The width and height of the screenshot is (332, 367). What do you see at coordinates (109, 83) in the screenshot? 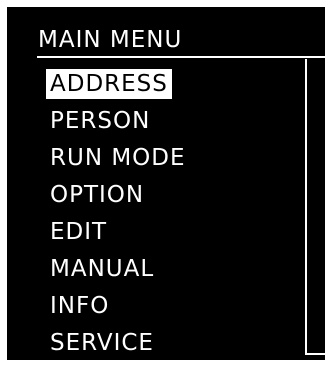
I see `menu-item-label: ADDRESS` at bounding box center [109, 83].